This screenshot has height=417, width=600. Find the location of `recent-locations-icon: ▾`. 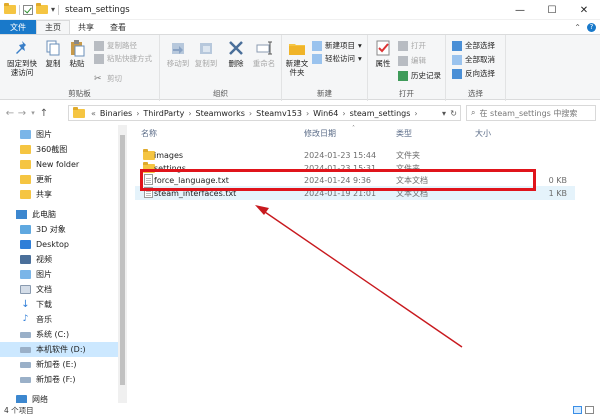

recent-locations-icon: ▾ is located at coordinates (33, 113).